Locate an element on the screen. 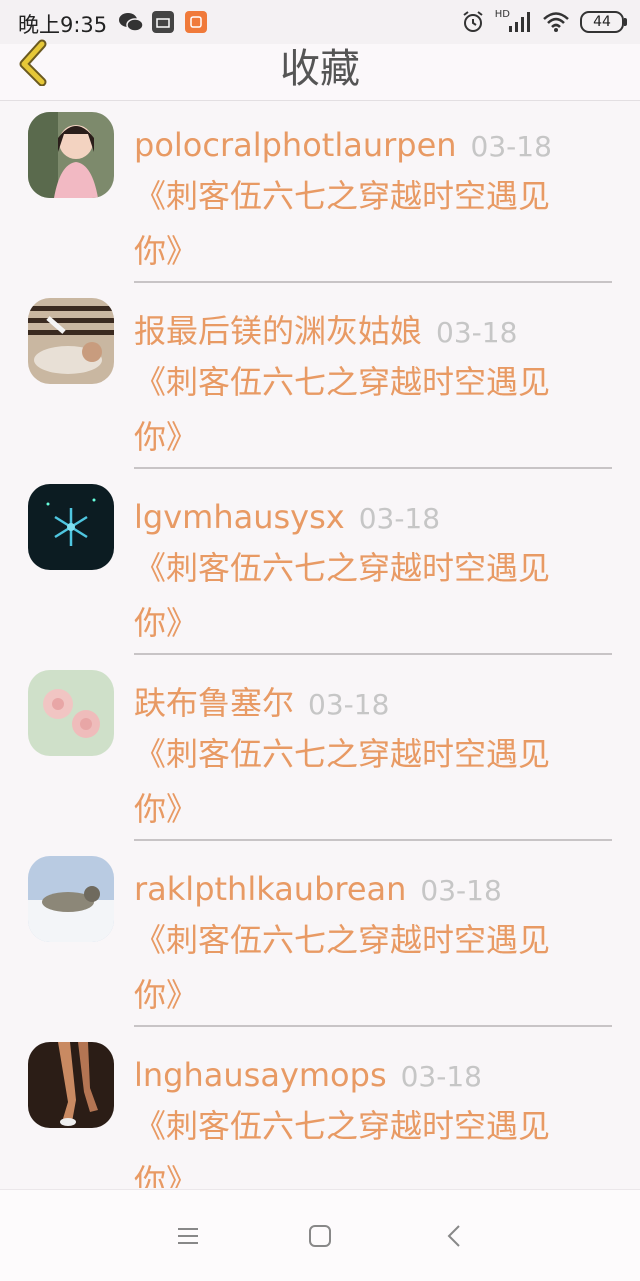  item-header: 趺布鲁塞尔 03-18 is located at coordinates (261, 704).